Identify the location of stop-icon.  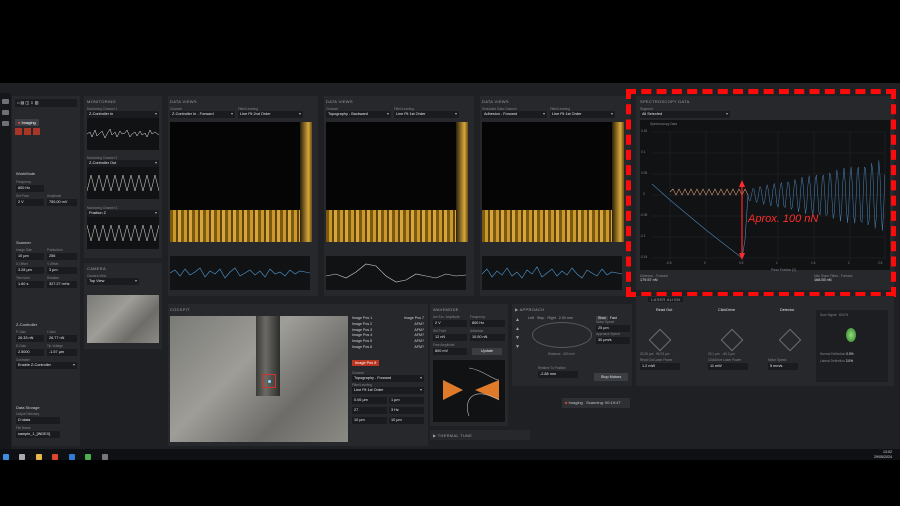
(27, 131).